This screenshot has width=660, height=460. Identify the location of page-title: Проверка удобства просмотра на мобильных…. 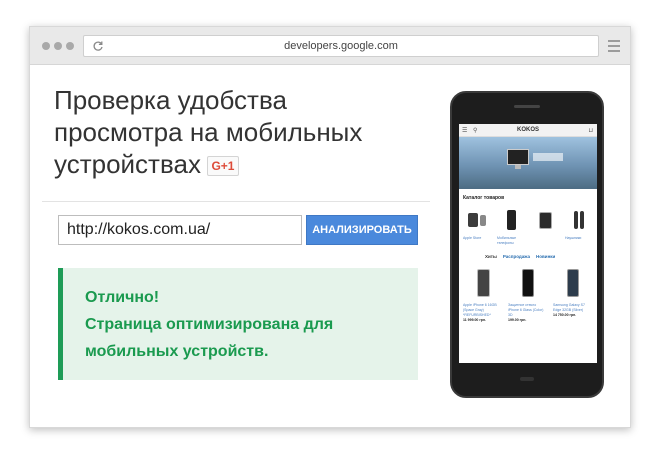
(224, 132).